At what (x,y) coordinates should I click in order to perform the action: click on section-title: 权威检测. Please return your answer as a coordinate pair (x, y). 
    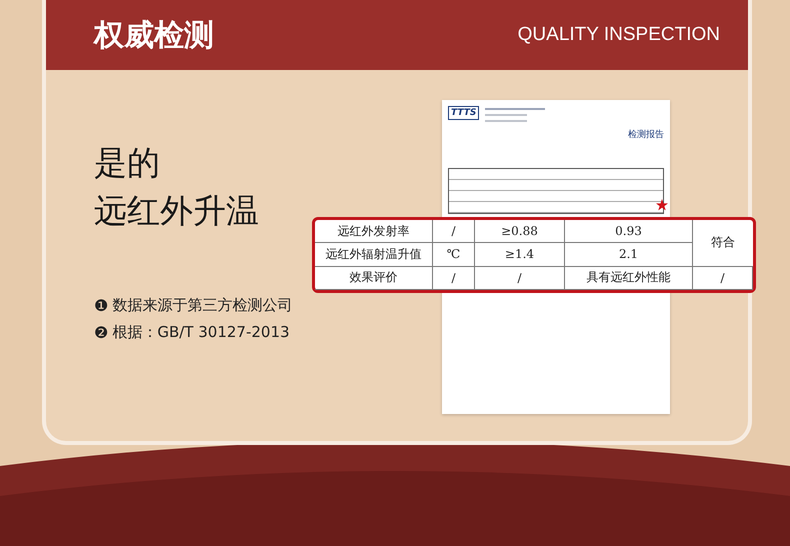
    Looking at the image, I should click on (154, 35).